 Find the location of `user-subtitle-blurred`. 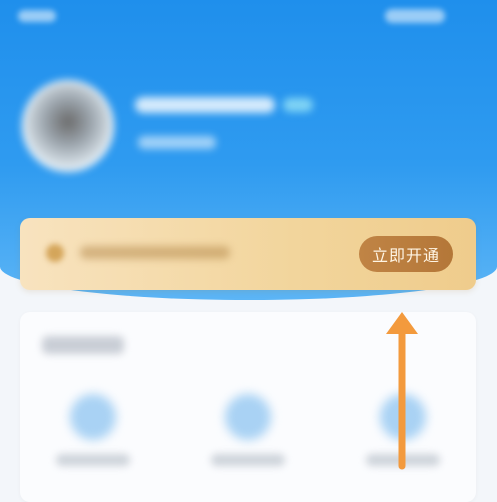

user-subtitle-blurred is located at coordinates (177, 142).